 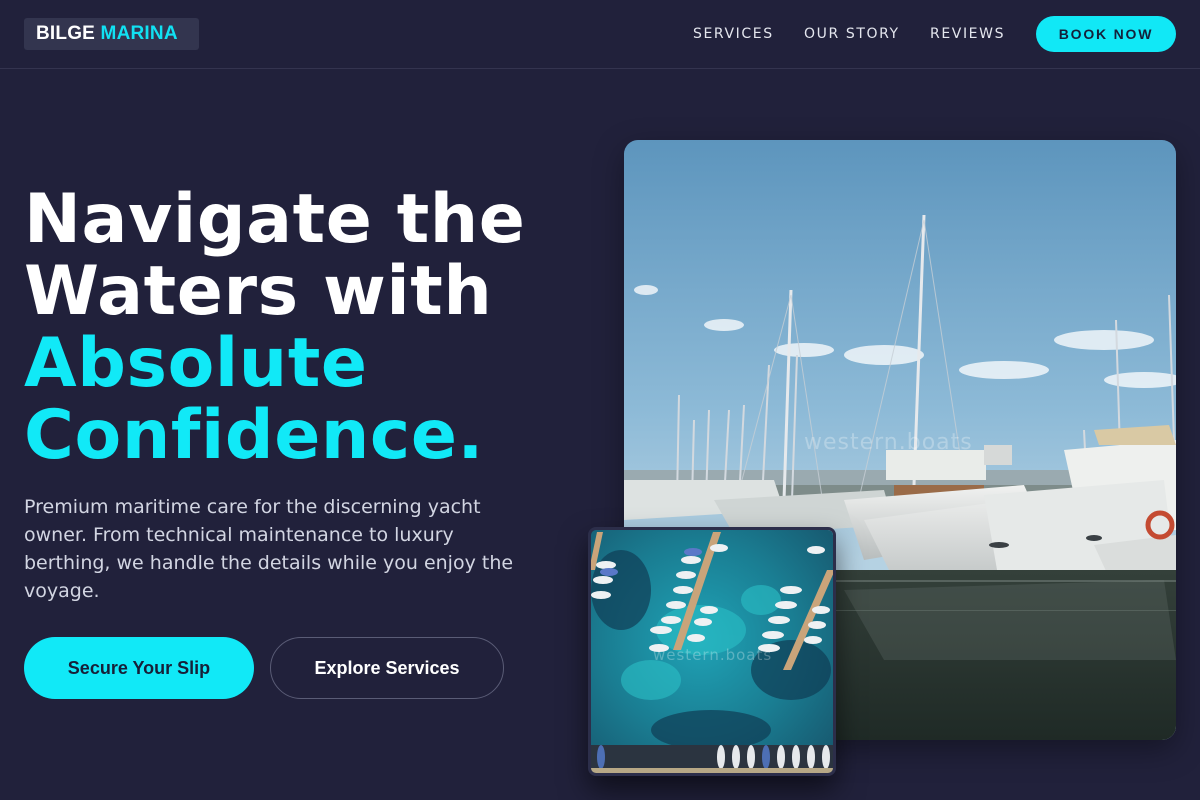 What do you see at coordinates (254, 435) in the screenshot?
I see `headline-line-4-highlight: Confidence.` at bounding box center [254, 435].